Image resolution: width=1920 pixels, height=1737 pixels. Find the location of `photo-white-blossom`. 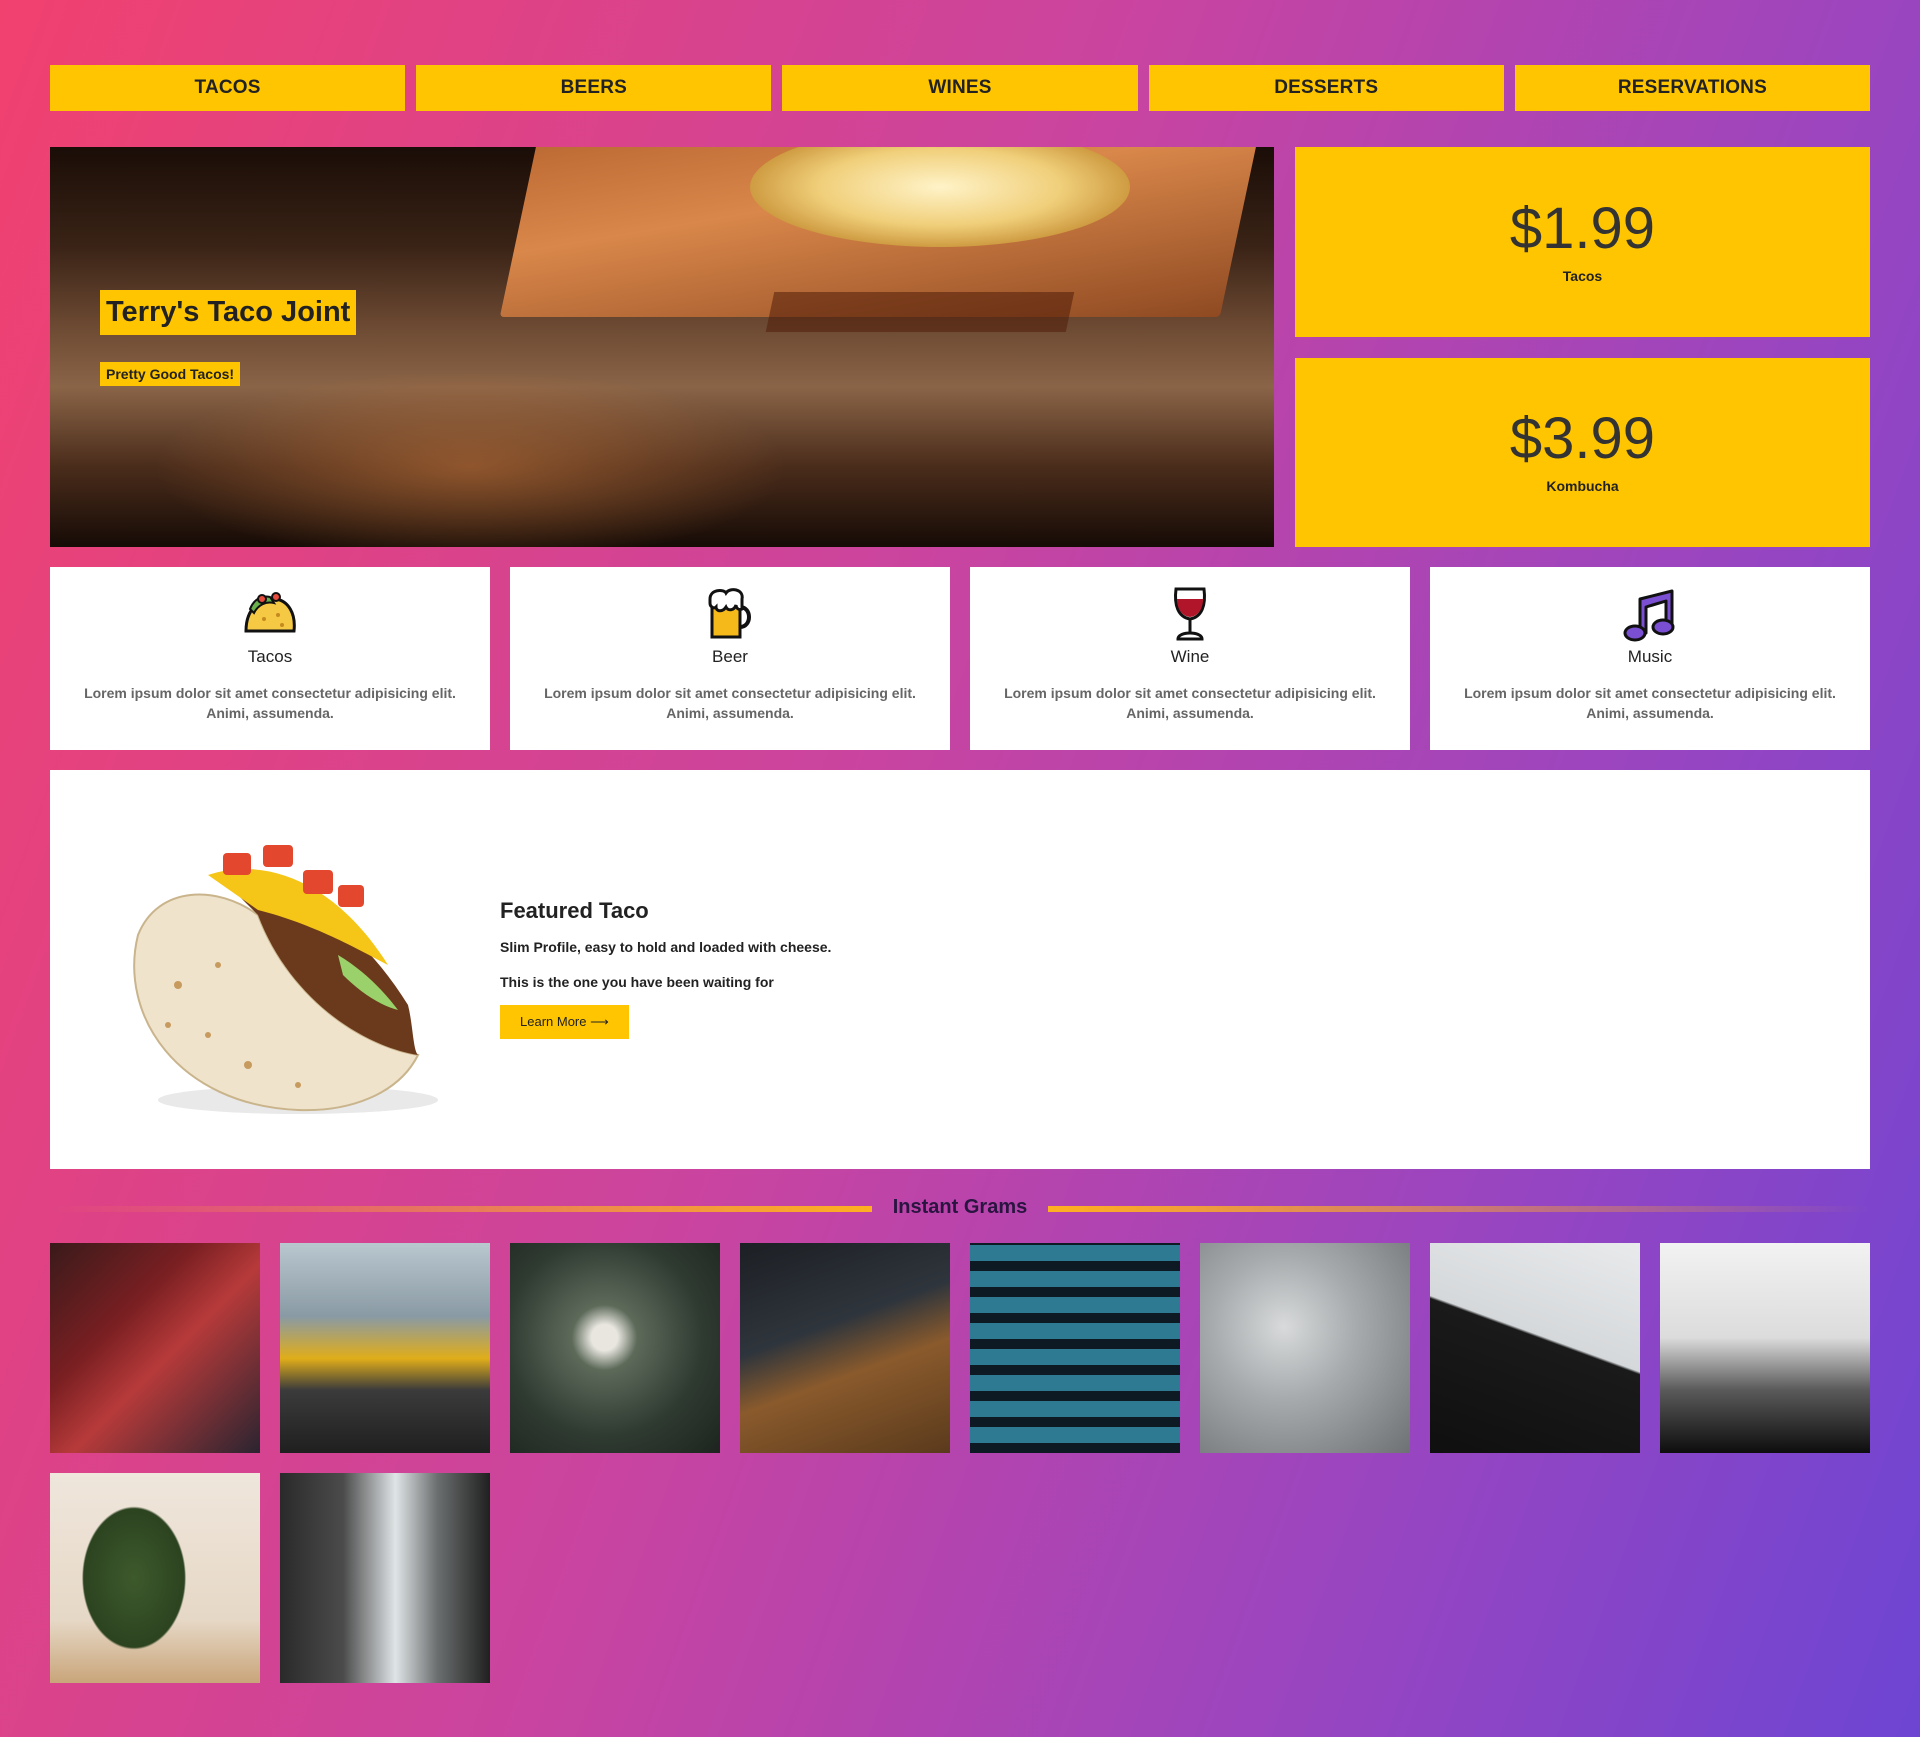

photo-white-blossom is located at coordinates (615, 1348).